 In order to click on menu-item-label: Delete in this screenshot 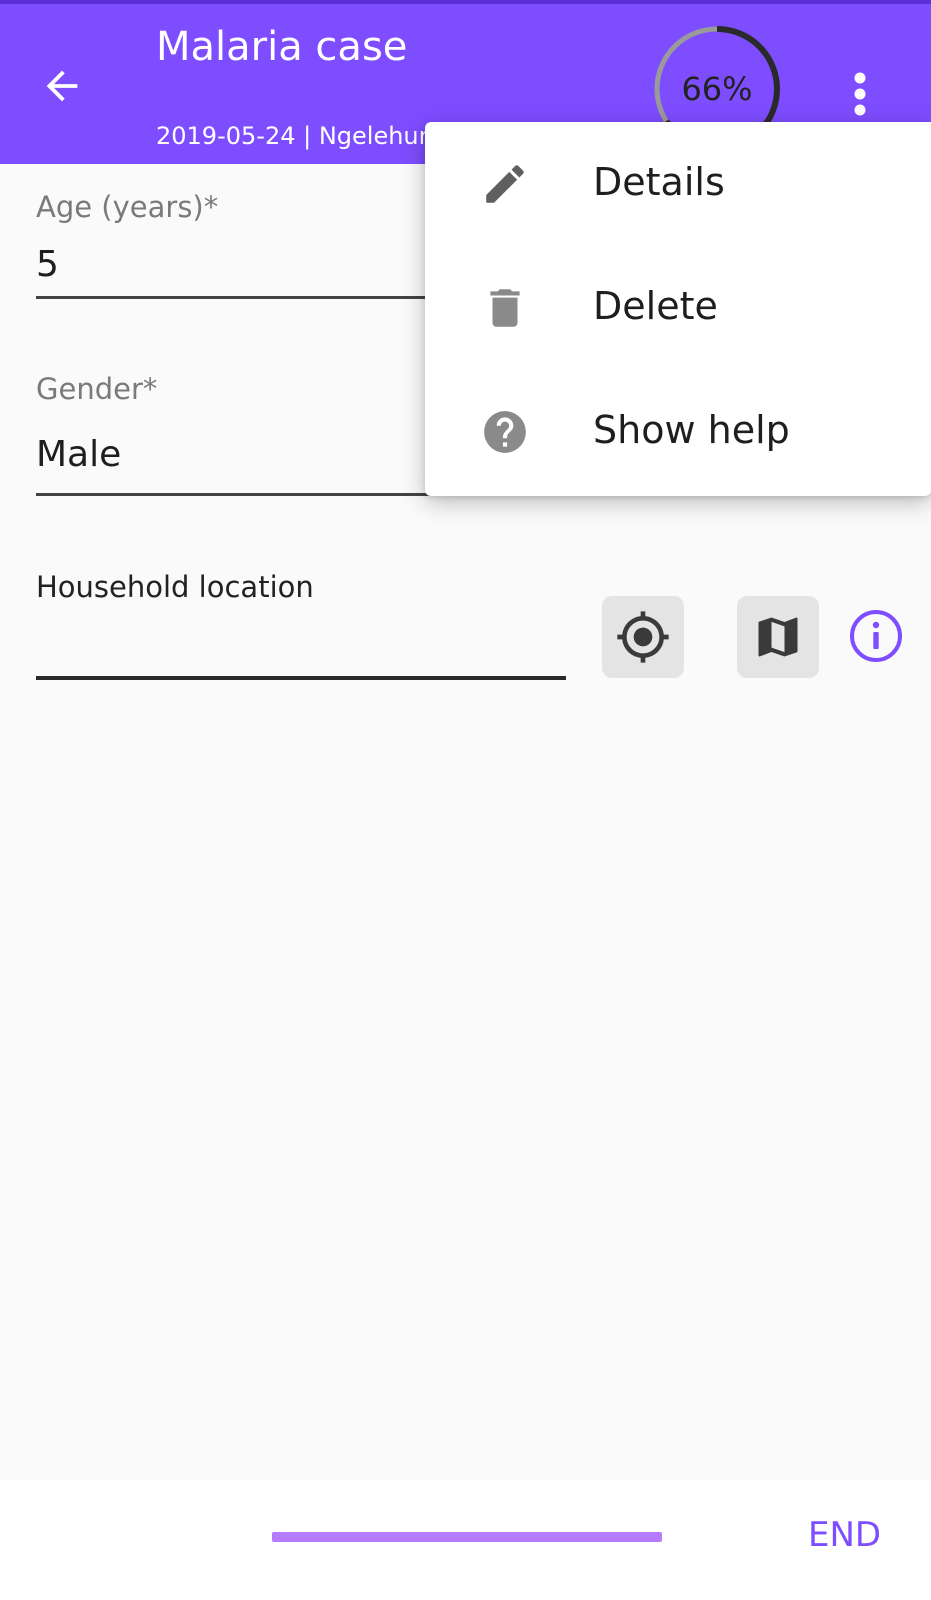, I will do `click(655, 306)`.